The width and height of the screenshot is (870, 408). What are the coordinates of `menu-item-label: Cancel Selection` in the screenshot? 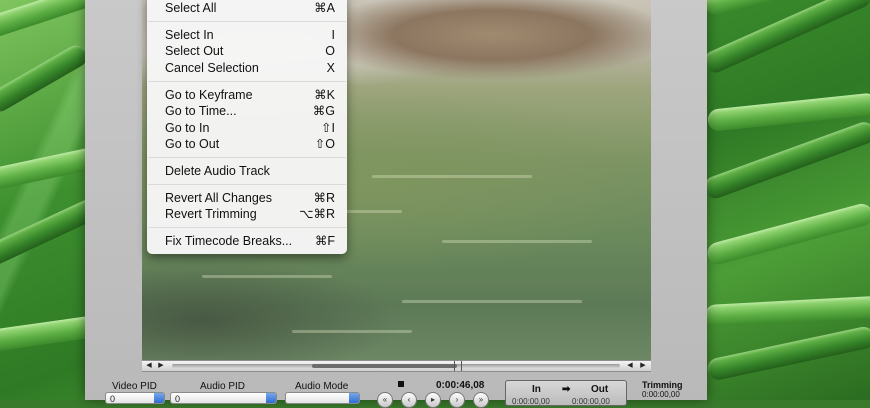 It's located at (212, 68).